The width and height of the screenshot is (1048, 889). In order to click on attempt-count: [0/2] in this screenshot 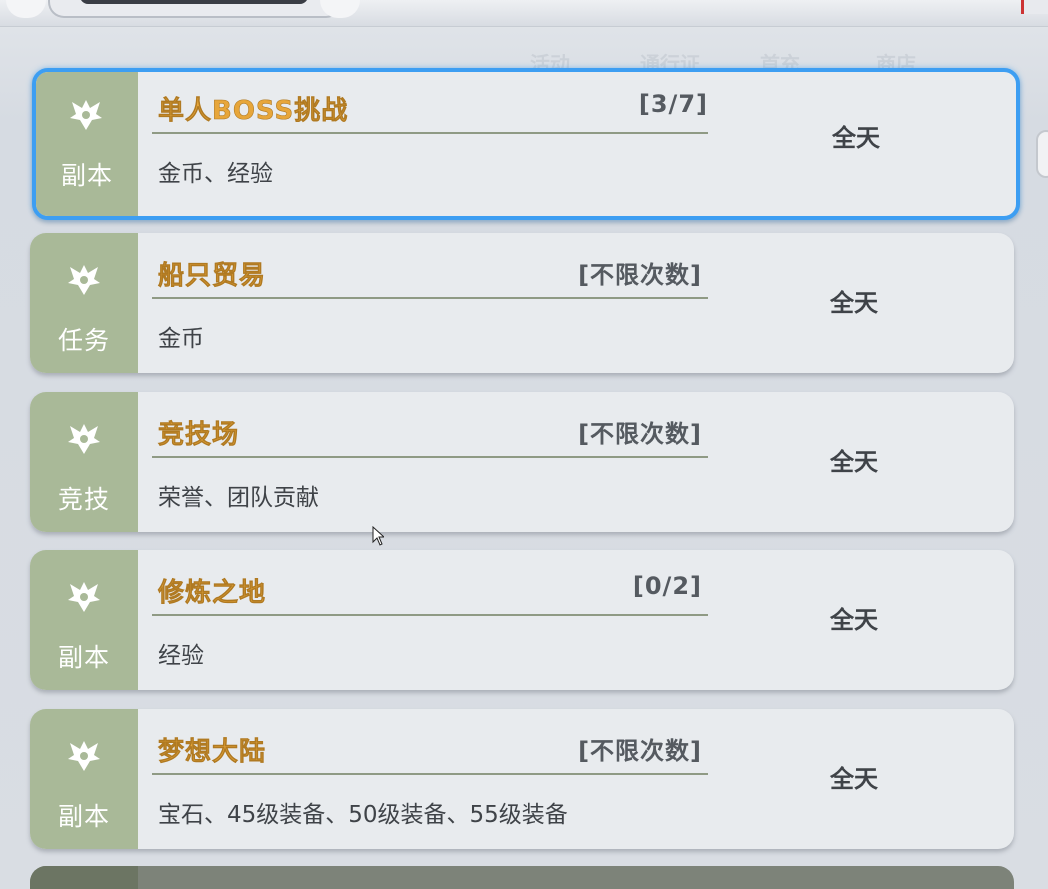, I will do `click(667, 586)`.